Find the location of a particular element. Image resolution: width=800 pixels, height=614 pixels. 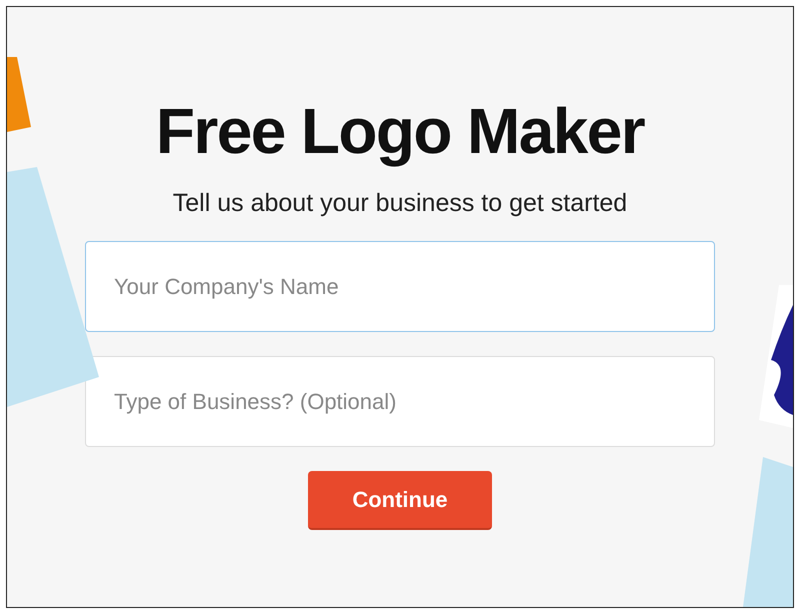

subtitle: Tell us about your business to get started is located at coordinates (400, 203).